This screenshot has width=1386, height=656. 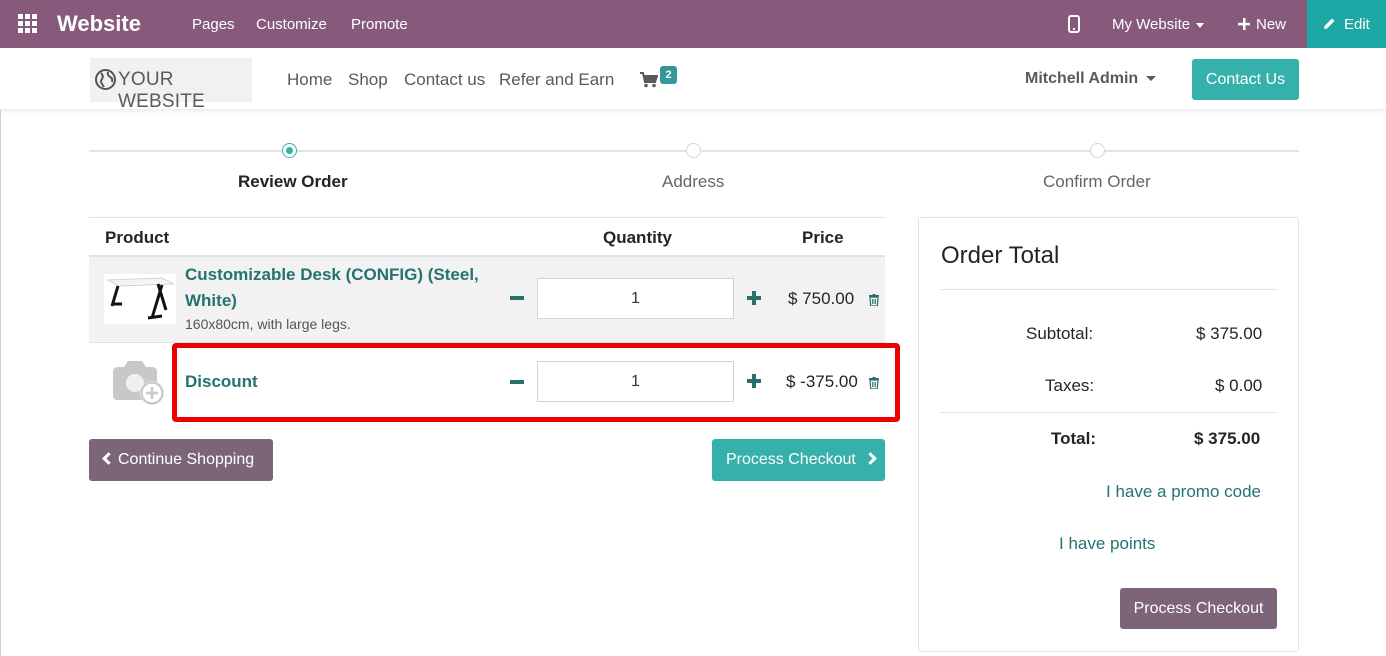 What do you see at coordinates (99, 24) in the screenshot?
I see `app-name: Website` at bounding box center [99, 24].